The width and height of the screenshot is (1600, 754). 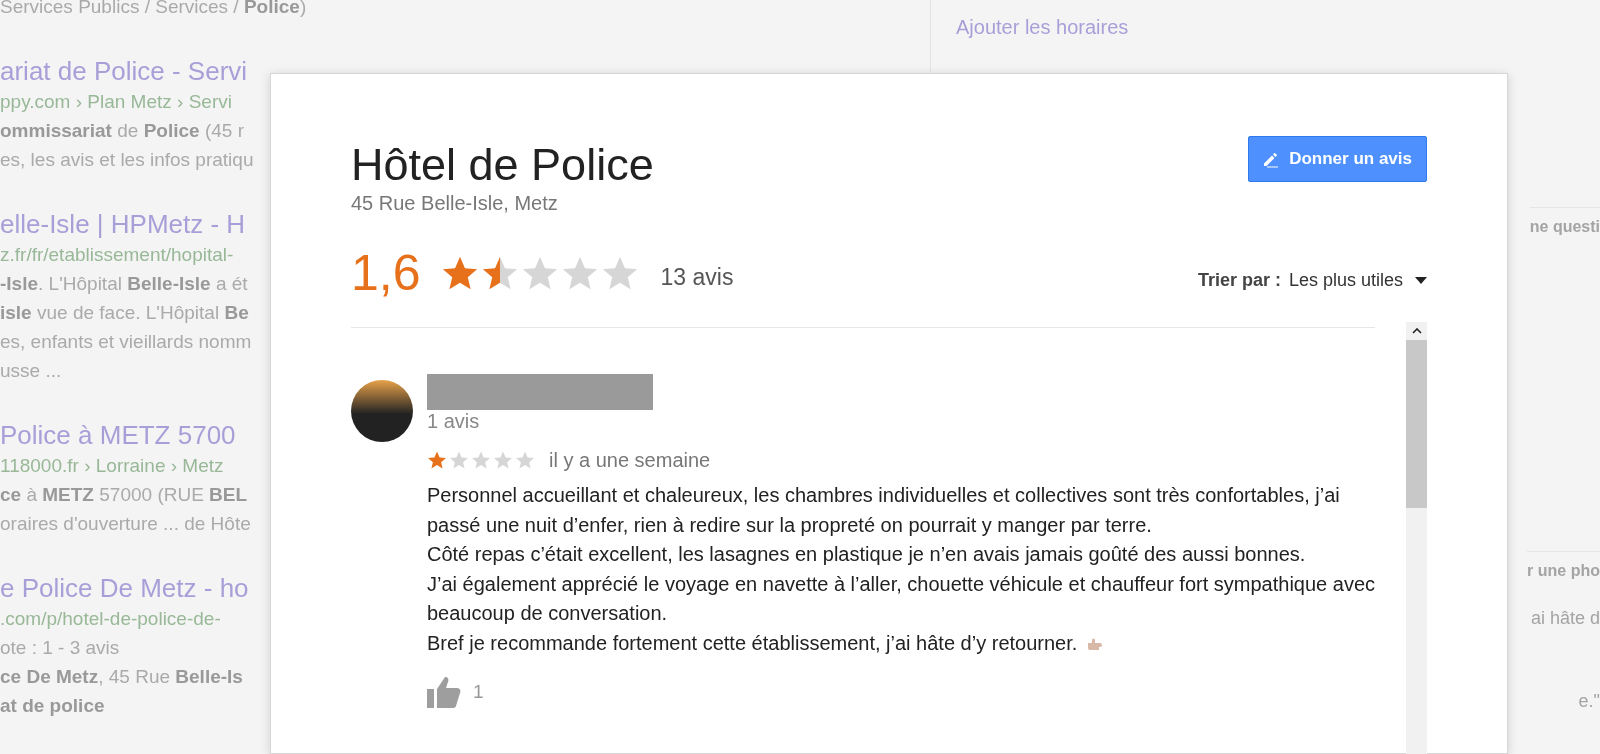 What do you see at coordinates (118, 435) in the screenshot?
I see `result-title-link: Police à METZ 5700` at bounding box center [118, 435].